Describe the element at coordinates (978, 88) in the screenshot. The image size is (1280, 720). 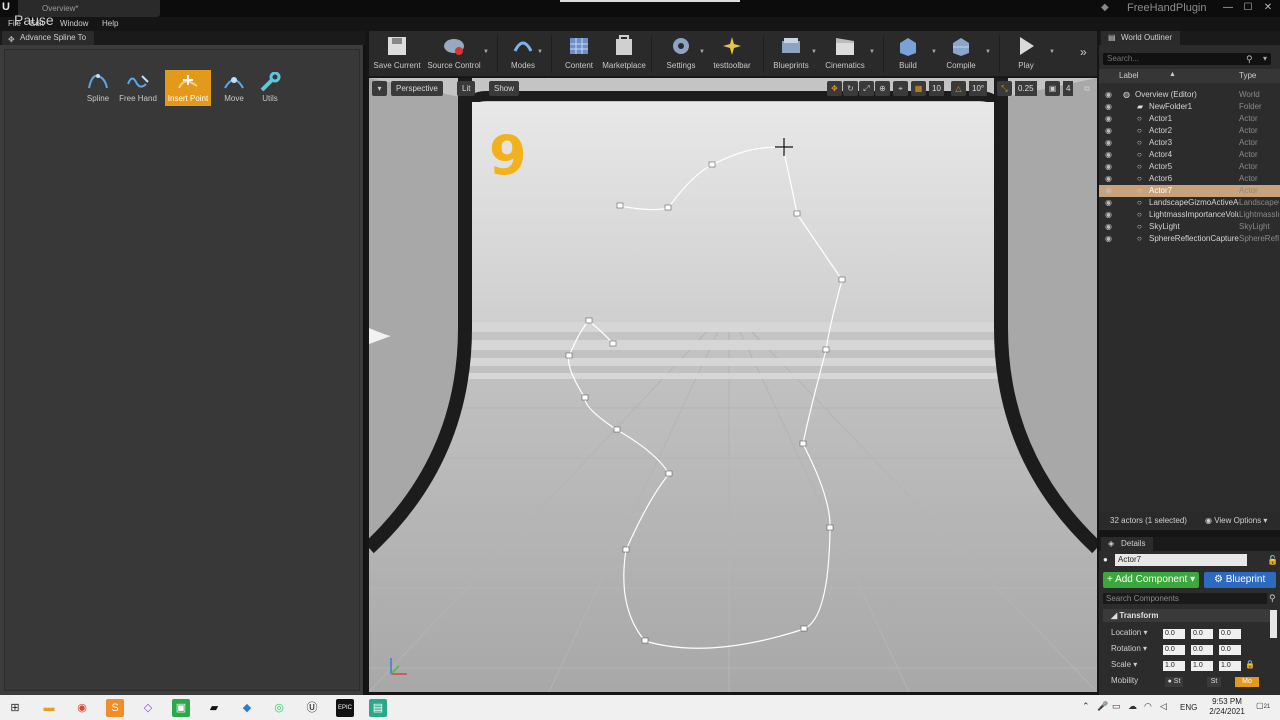
I see `rotation-snap-value: 10°` at that location.